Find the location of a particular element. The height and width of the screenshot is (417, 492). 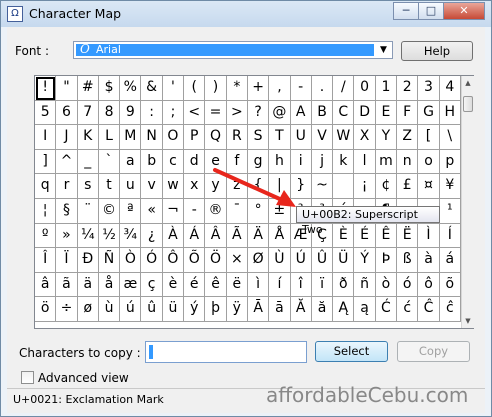

character-cell: V is located at coordinates (322, 137).